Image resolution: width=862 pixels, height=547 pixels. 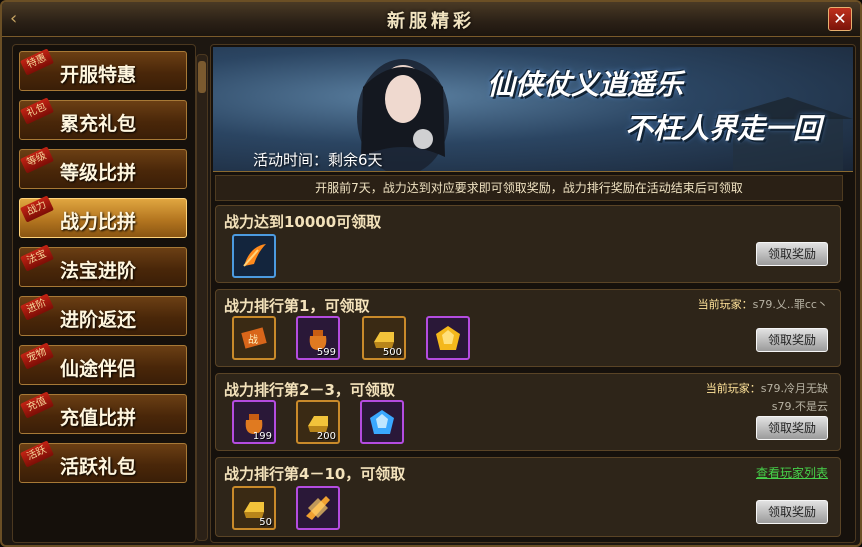 I want to click on reward-item: 199, so click(x=254, y=422).